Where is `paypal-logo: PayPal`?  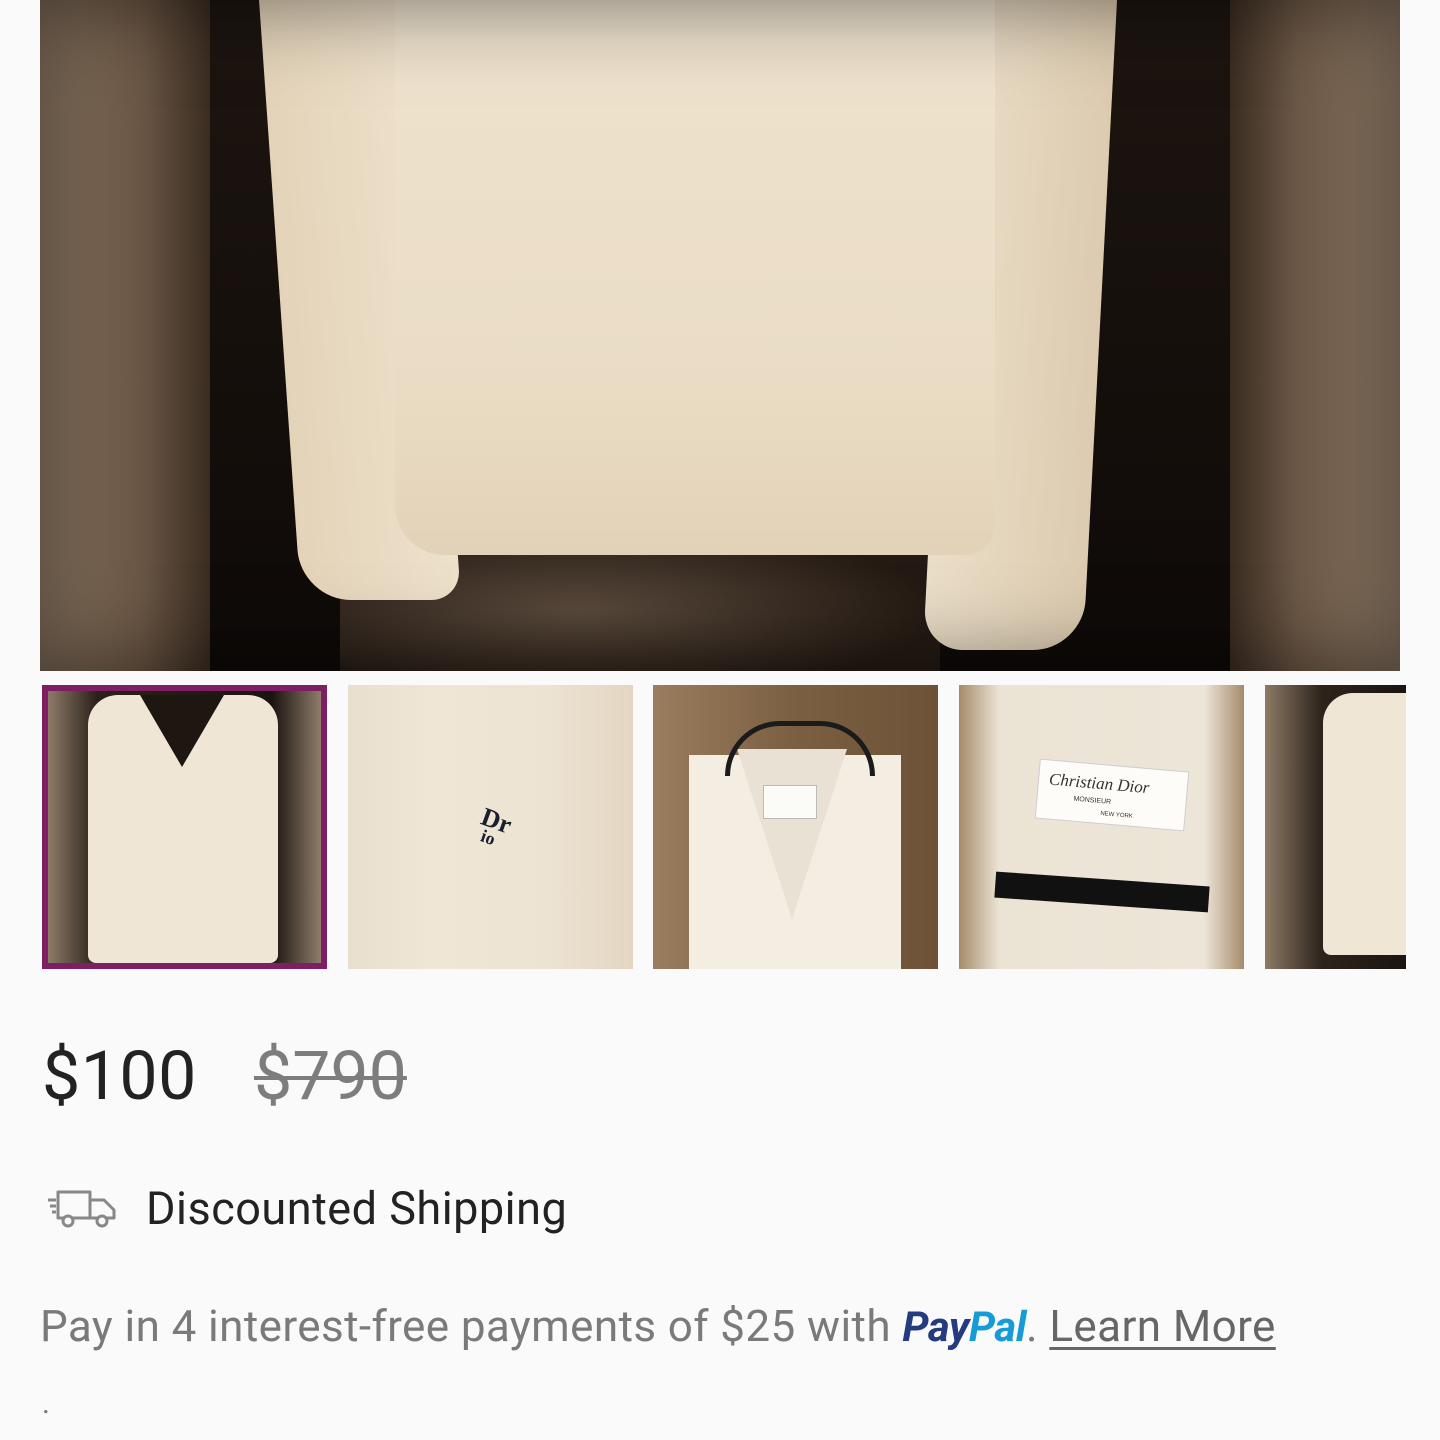 paypal-logo: PayPal is located at coordinates (964, 1327).